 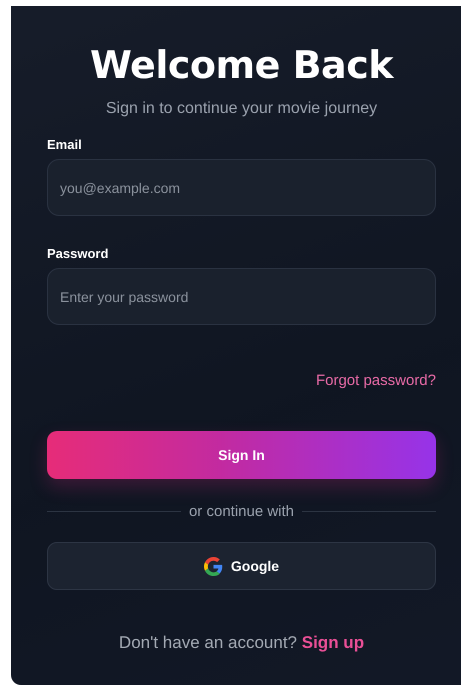 I want to click on google-icon, so click(x=213, y=566).